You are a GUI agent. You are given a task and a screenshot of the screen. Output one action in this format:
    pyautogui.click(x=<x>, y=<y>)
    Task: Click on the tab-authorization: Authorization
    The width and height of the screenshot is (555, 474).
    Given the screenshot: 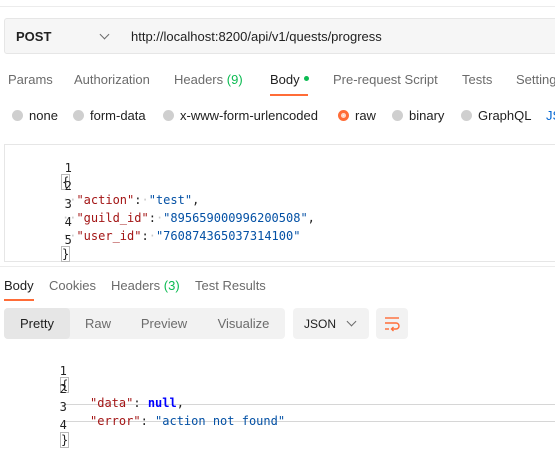 What is the action you would take?
    pyautogui.click(x=112, y=79)
    